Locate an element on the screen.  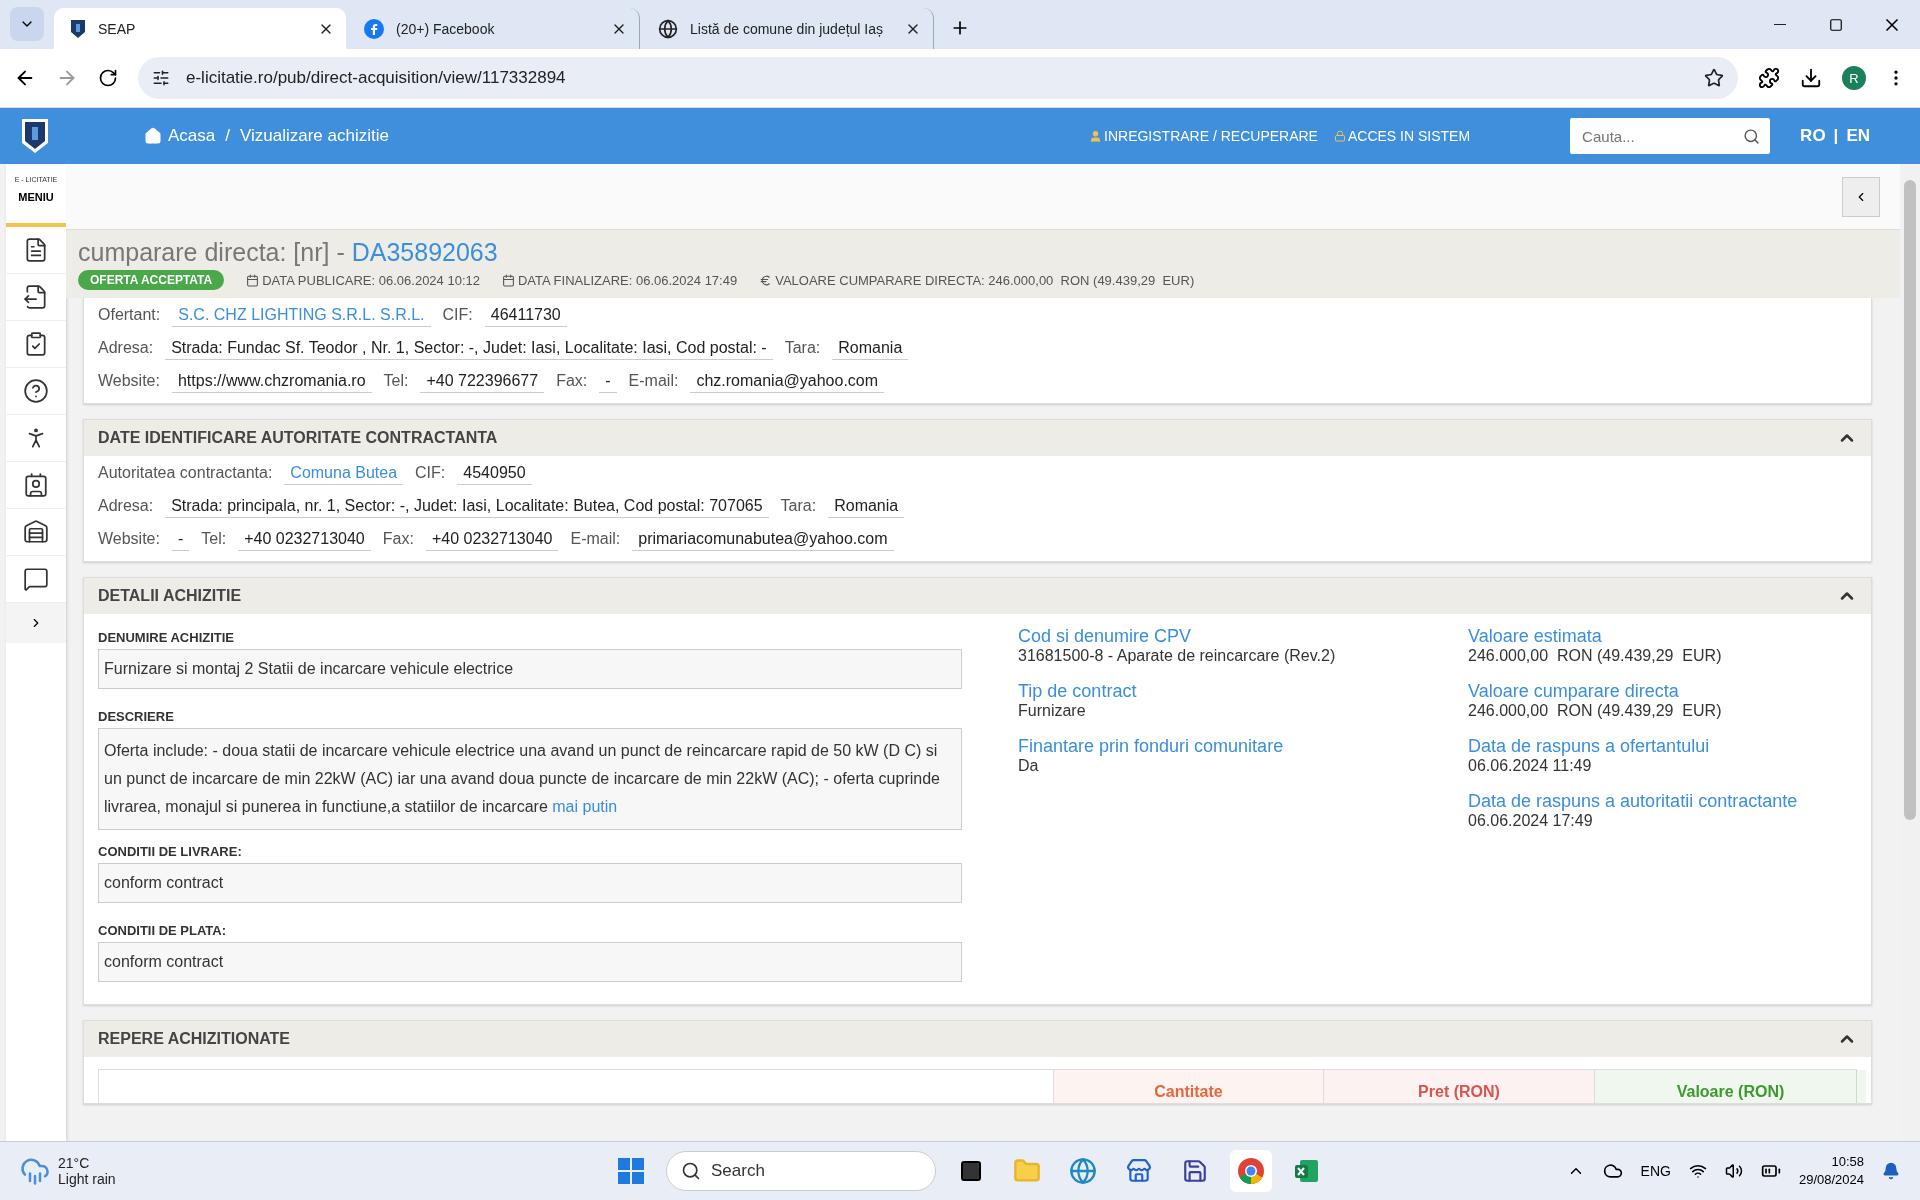
tab-search-button is located at coordinates (27, 24).